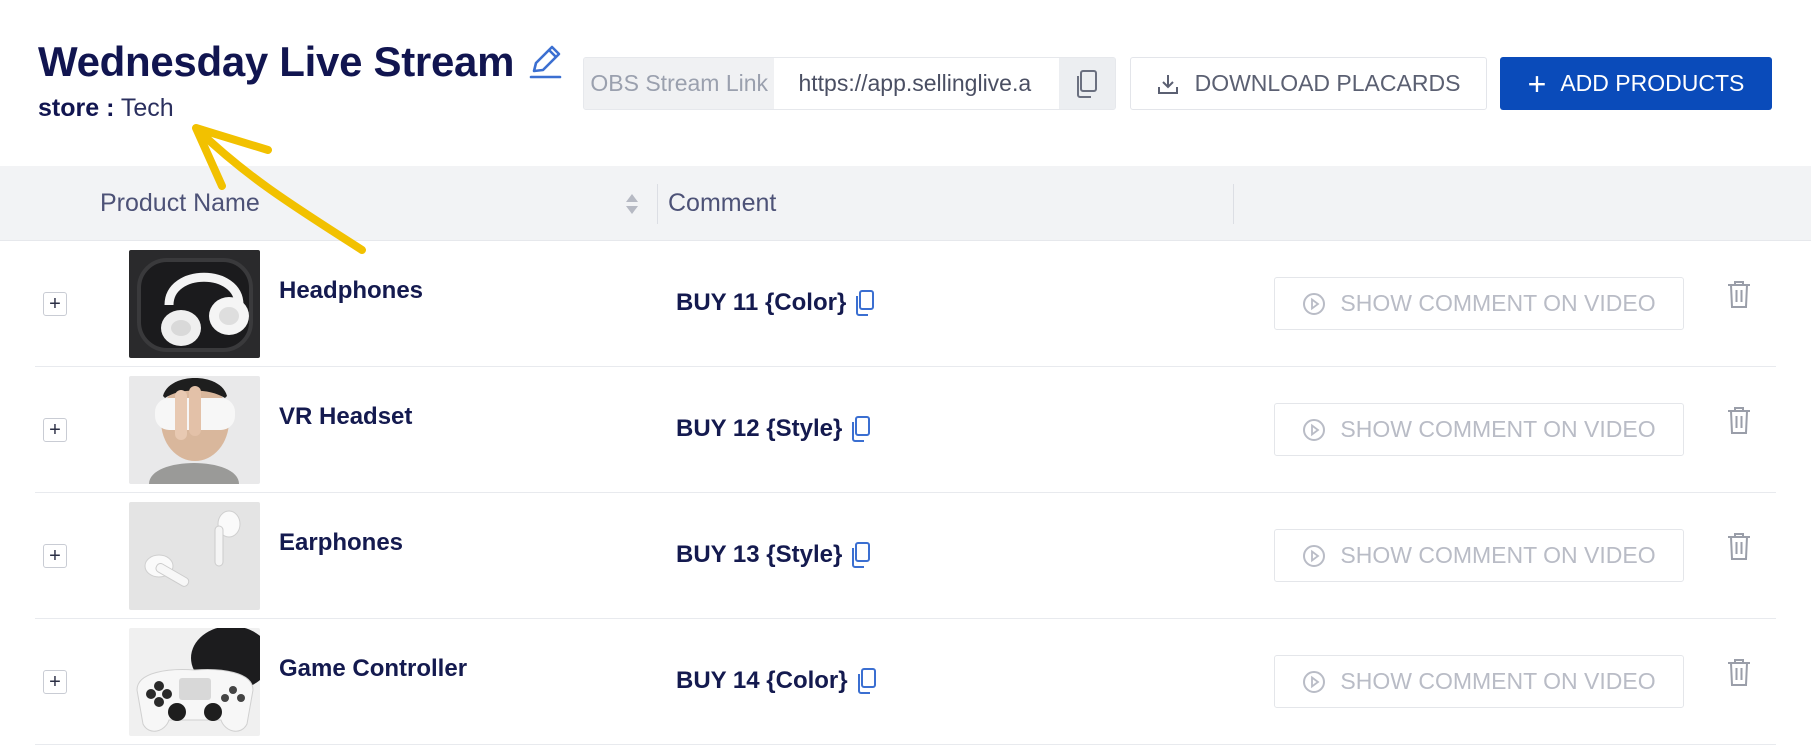  I want to click on obs-stream-link-group: OBS Stream Link, so click(849, 83).